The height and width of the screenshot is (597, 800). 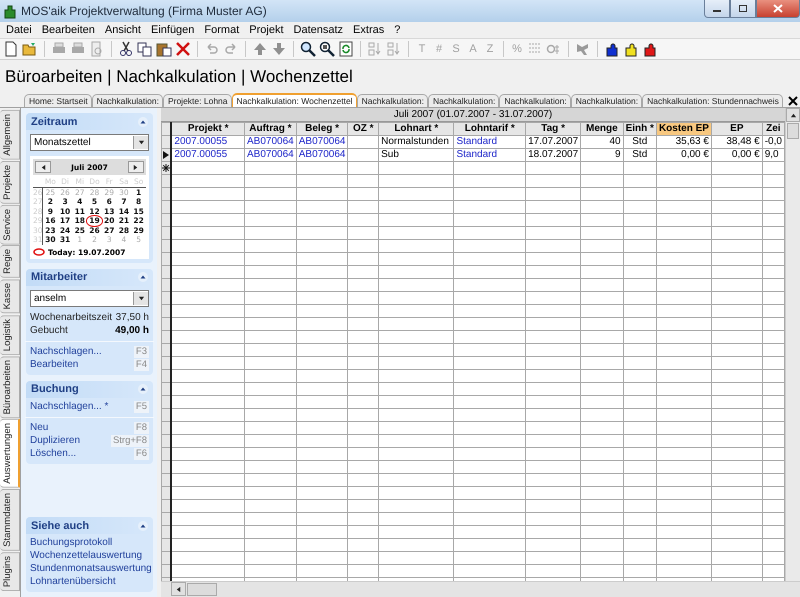 I want to click on tool-icon, so click(x=583, y=49).